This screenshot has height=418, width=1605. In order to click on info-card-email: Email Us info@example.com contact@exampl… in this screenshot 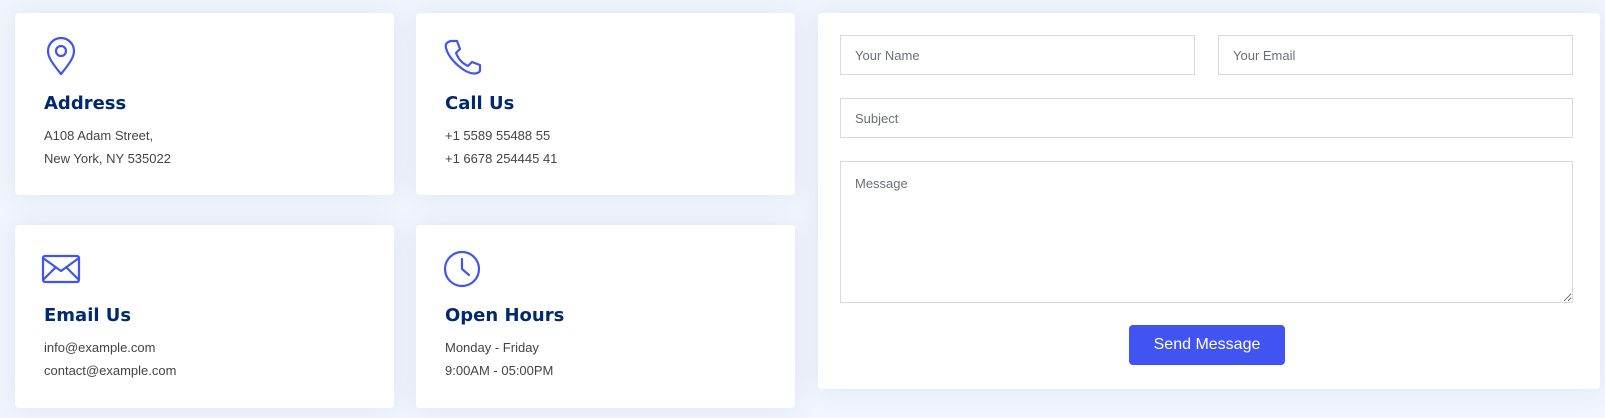, I will do `click(204, 316)`.